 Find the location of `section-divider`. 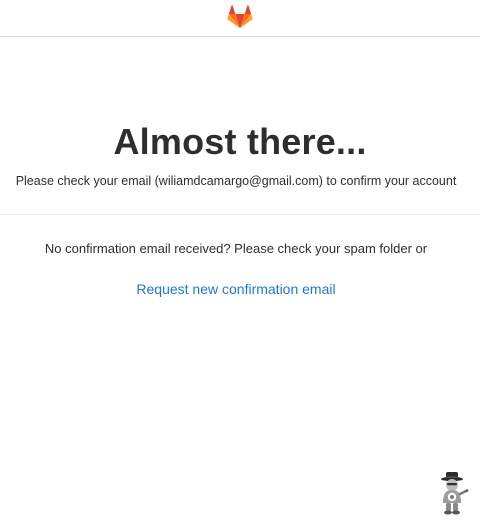

section-divider is located at coordinates (240, 214).